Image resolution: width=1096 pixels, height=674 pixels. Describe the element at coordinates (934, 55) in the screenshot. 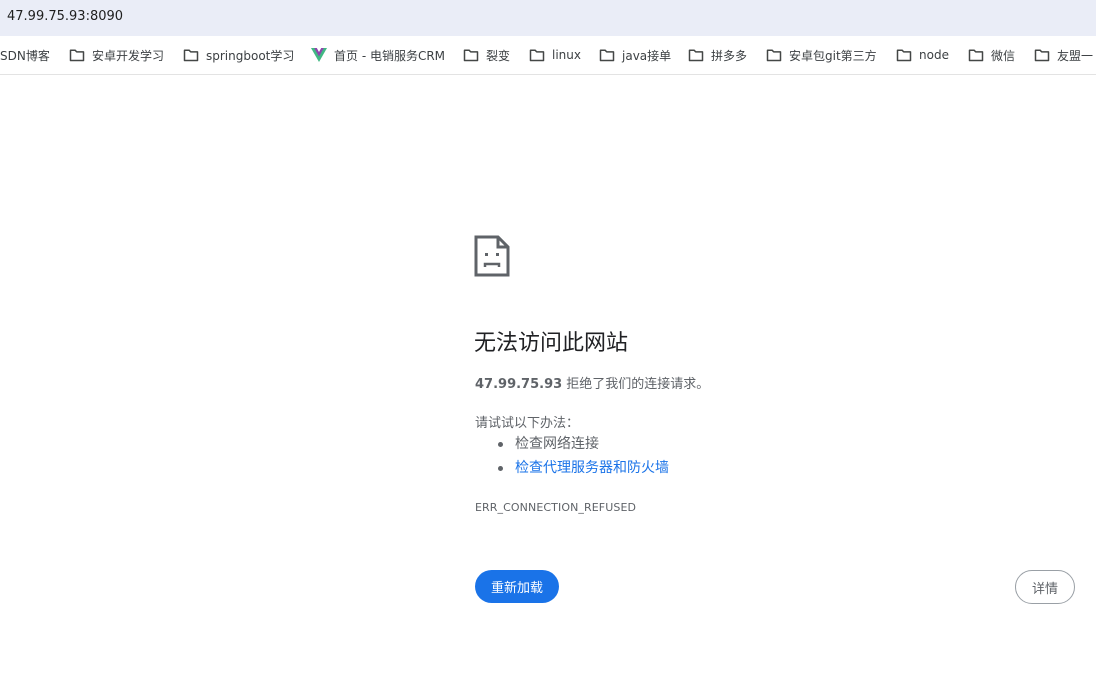

I see `bookmark-label: node` at that location.